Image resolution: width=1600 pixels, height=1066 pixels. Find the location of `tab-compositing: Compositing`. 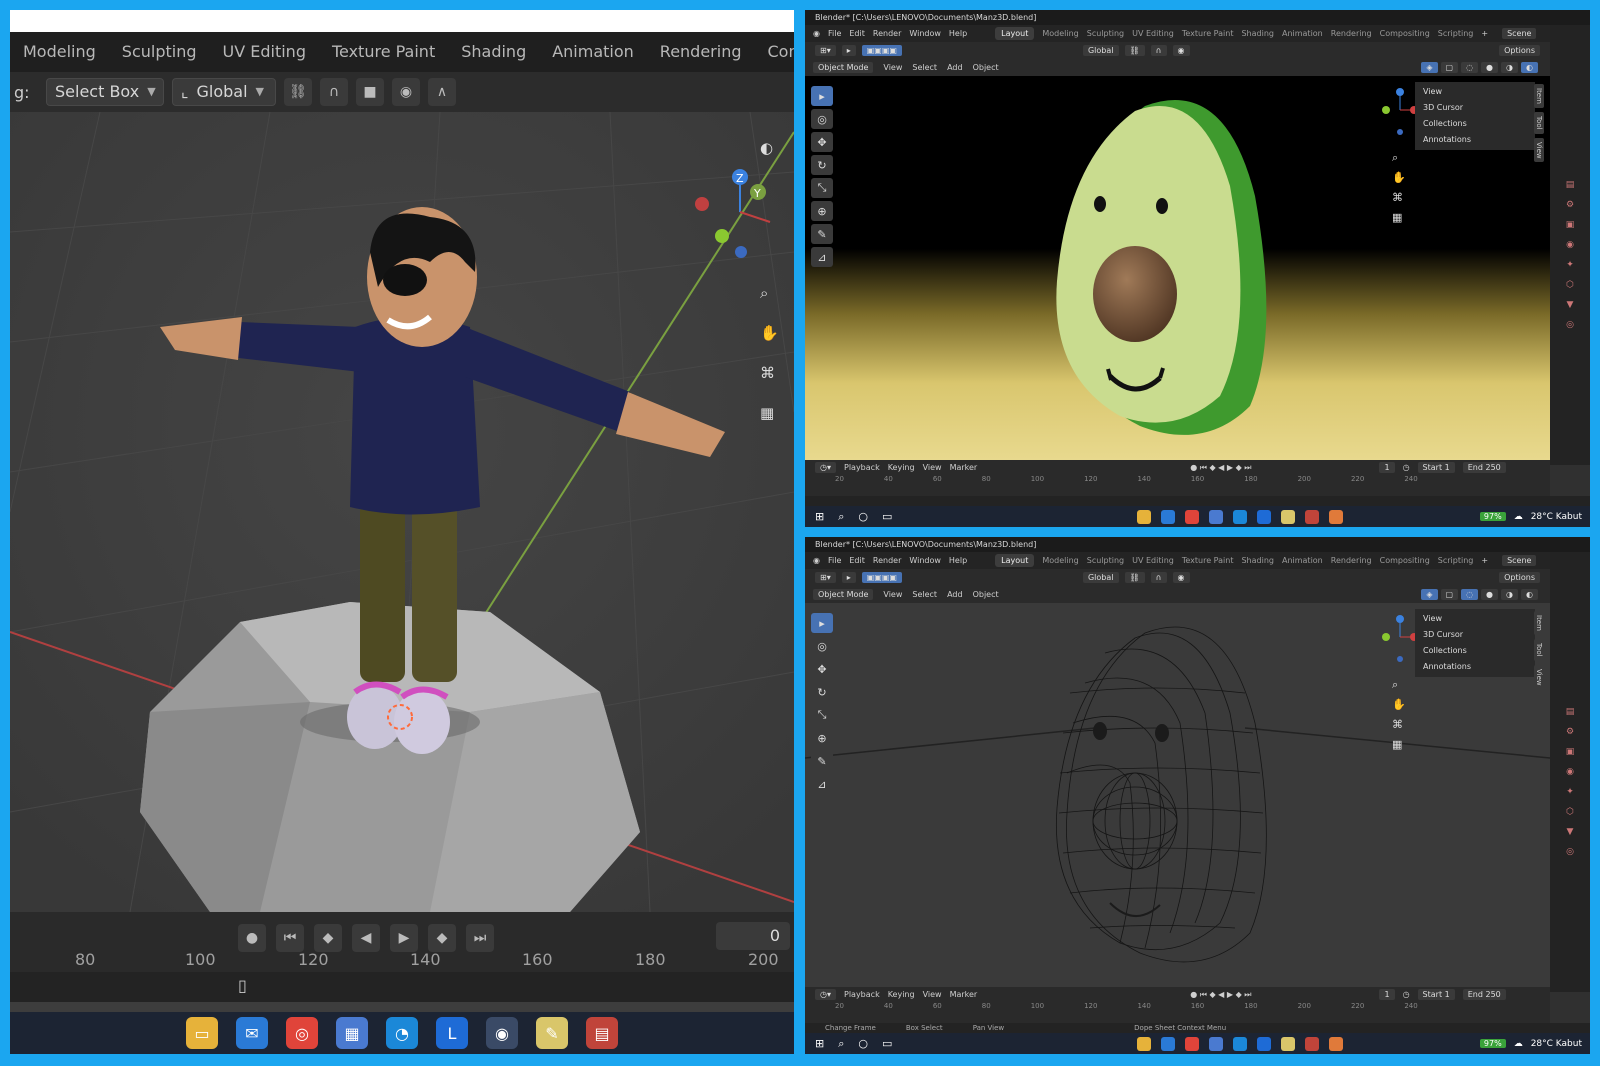

tab-compositing: Compositing is located at coordinates (1405, 33).